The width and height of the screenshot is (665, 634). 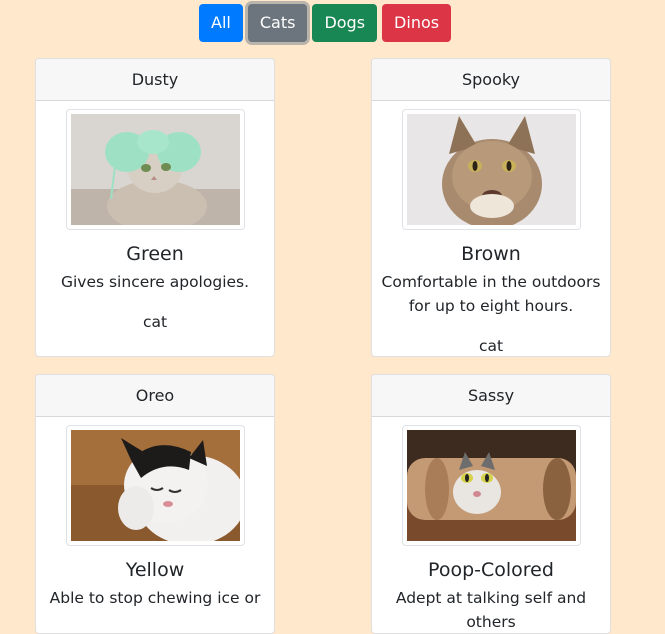 I want to click on pet-name: Sassy, so click(x=491, y=396).